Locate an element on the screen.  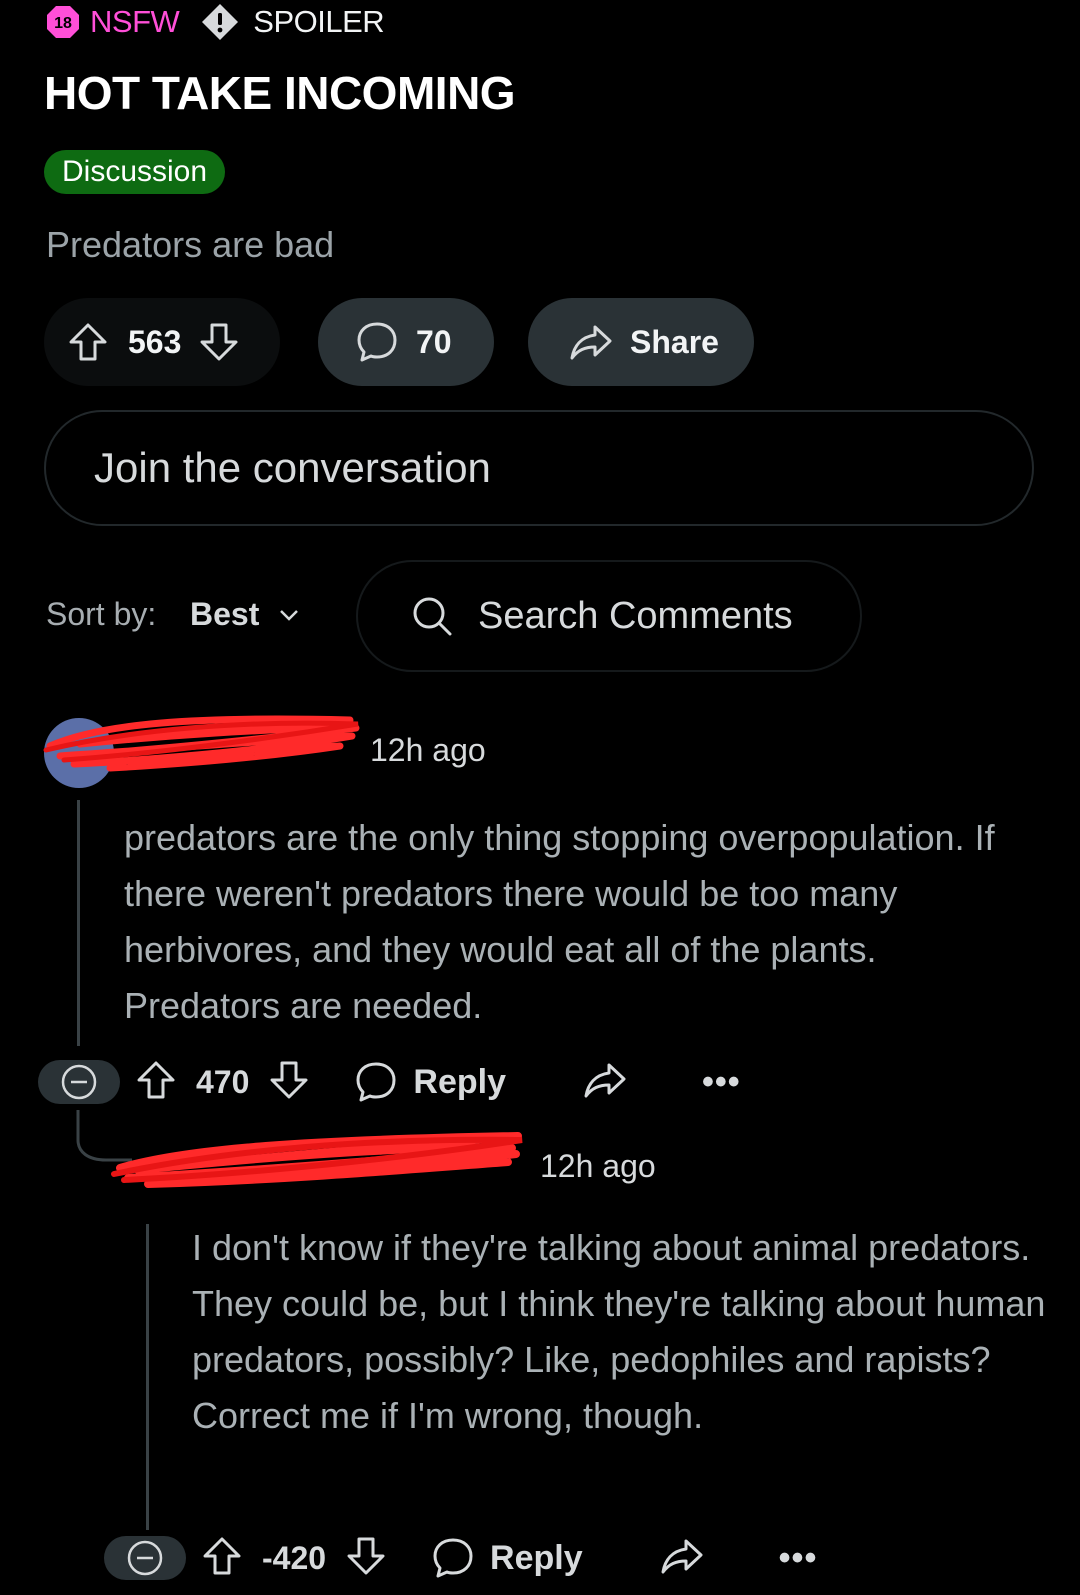
comment-score: -420 is located at coordinates (294, 1557).